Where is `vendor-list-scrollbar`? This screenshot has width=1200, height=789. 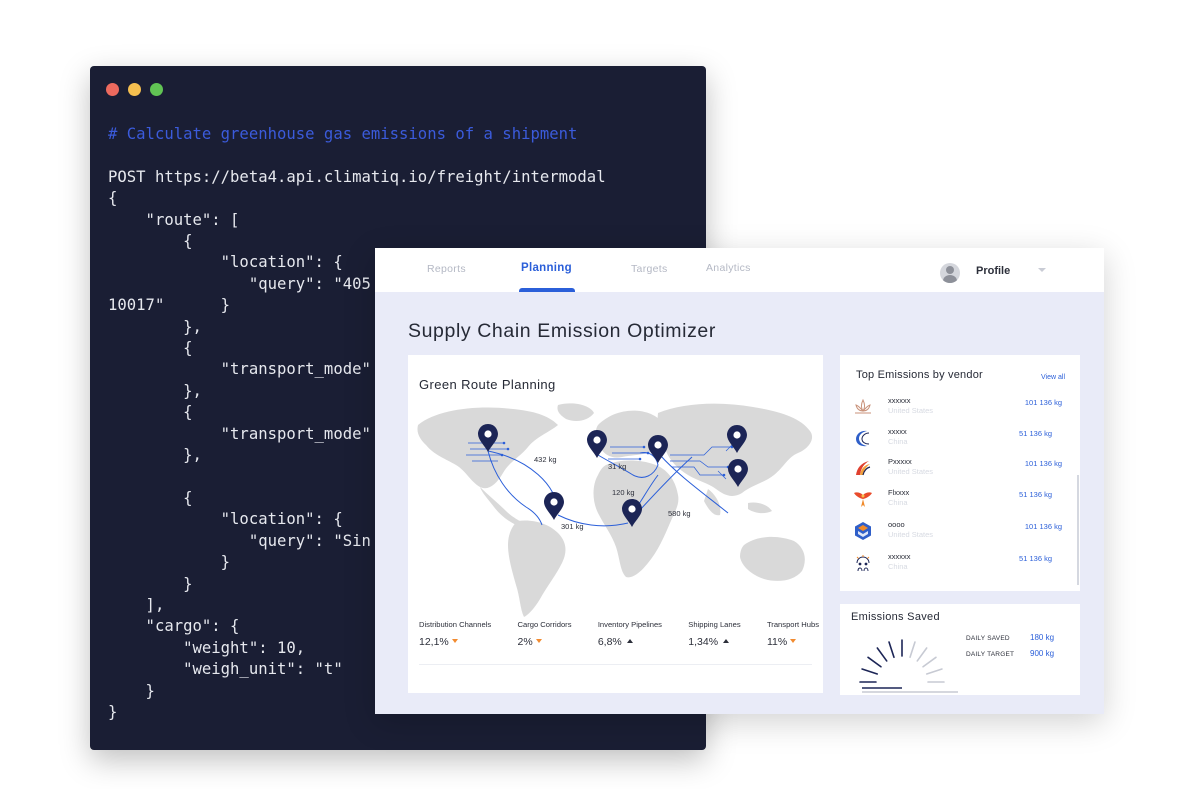 vendor-list-scrollbar is located at coordinates (1078, 530).